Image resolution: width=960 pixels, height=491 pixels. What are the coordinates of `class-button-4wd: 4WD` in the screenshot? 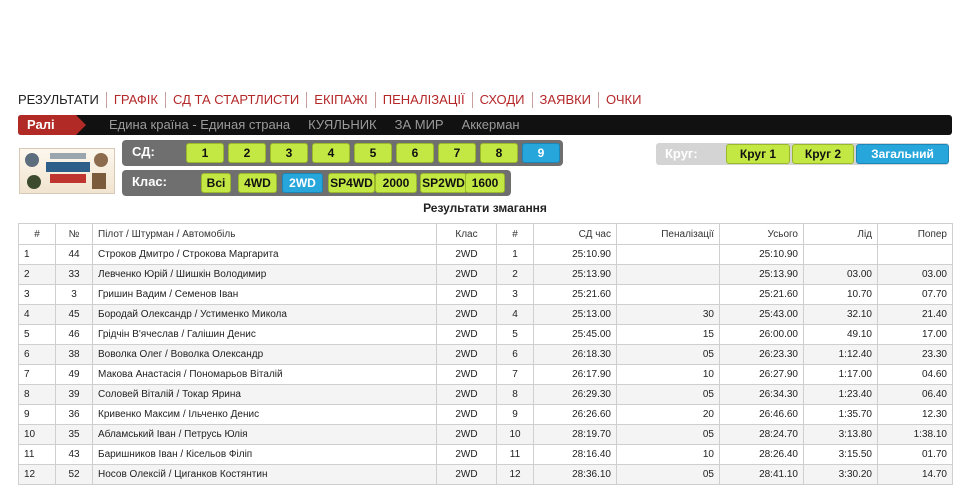 It's located at (257, 183).